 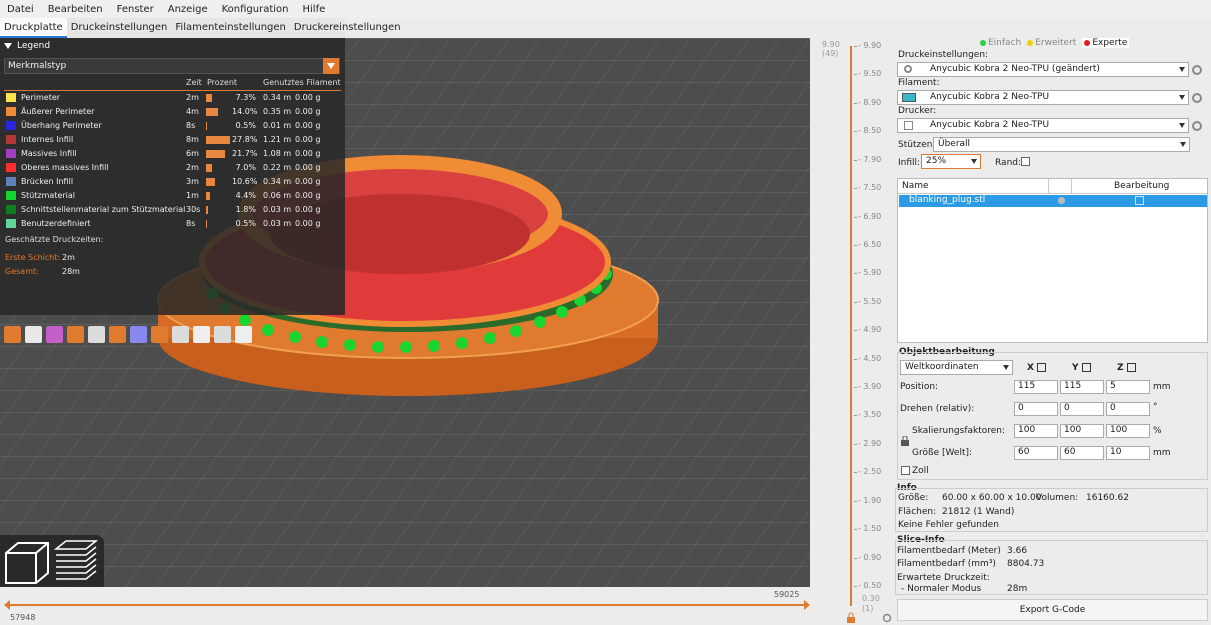 I want to click on collapse-triangle-icon, so click(x=8, y=45).